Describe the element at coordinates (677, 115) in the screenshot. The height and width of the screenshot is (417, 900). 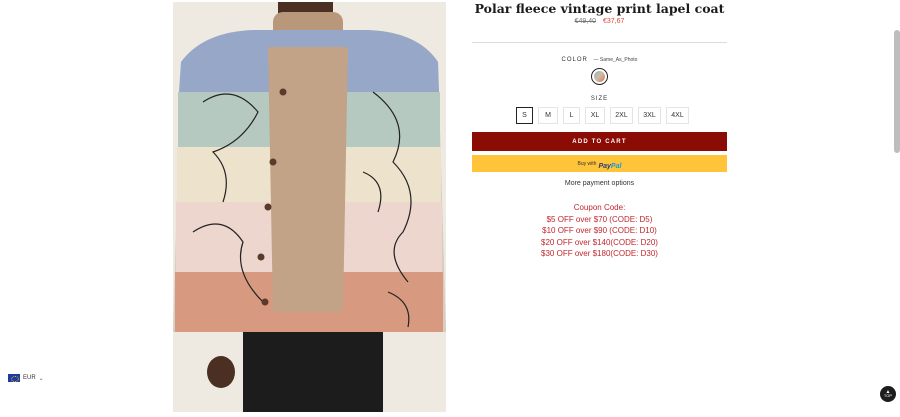
I see `size-option-4xl: 4XL` at that location.